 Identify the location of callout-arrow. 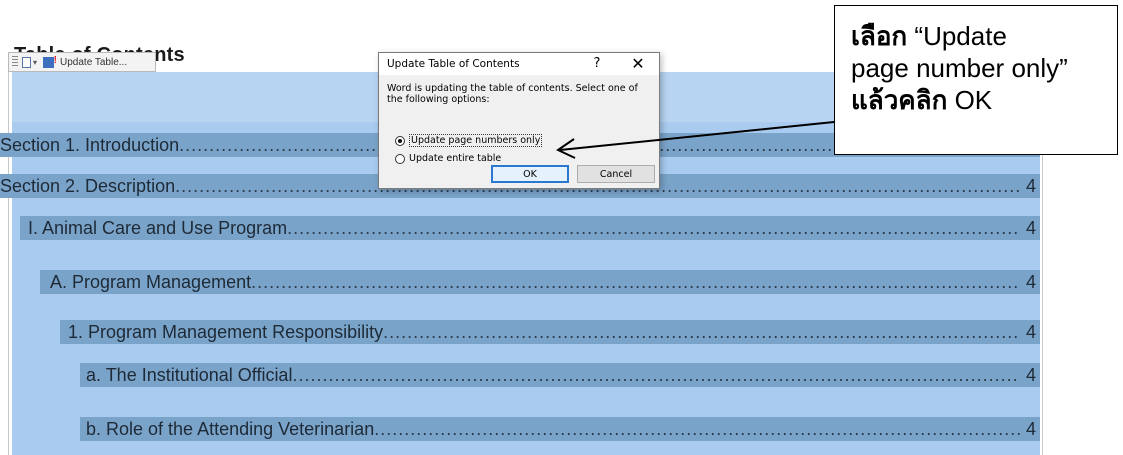
(695, 140).